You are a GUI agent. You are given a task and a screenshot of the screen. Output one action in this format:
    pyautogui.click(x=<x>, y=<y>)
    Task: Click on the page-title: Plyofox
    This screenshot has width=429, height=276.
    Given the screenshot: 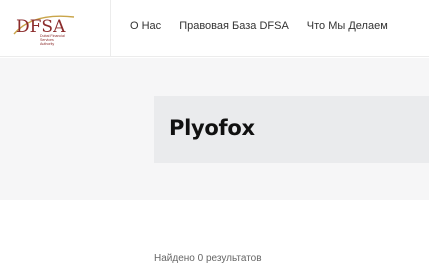 What is the action you would take?
    pyautogui.click(x=212, y=128)
    